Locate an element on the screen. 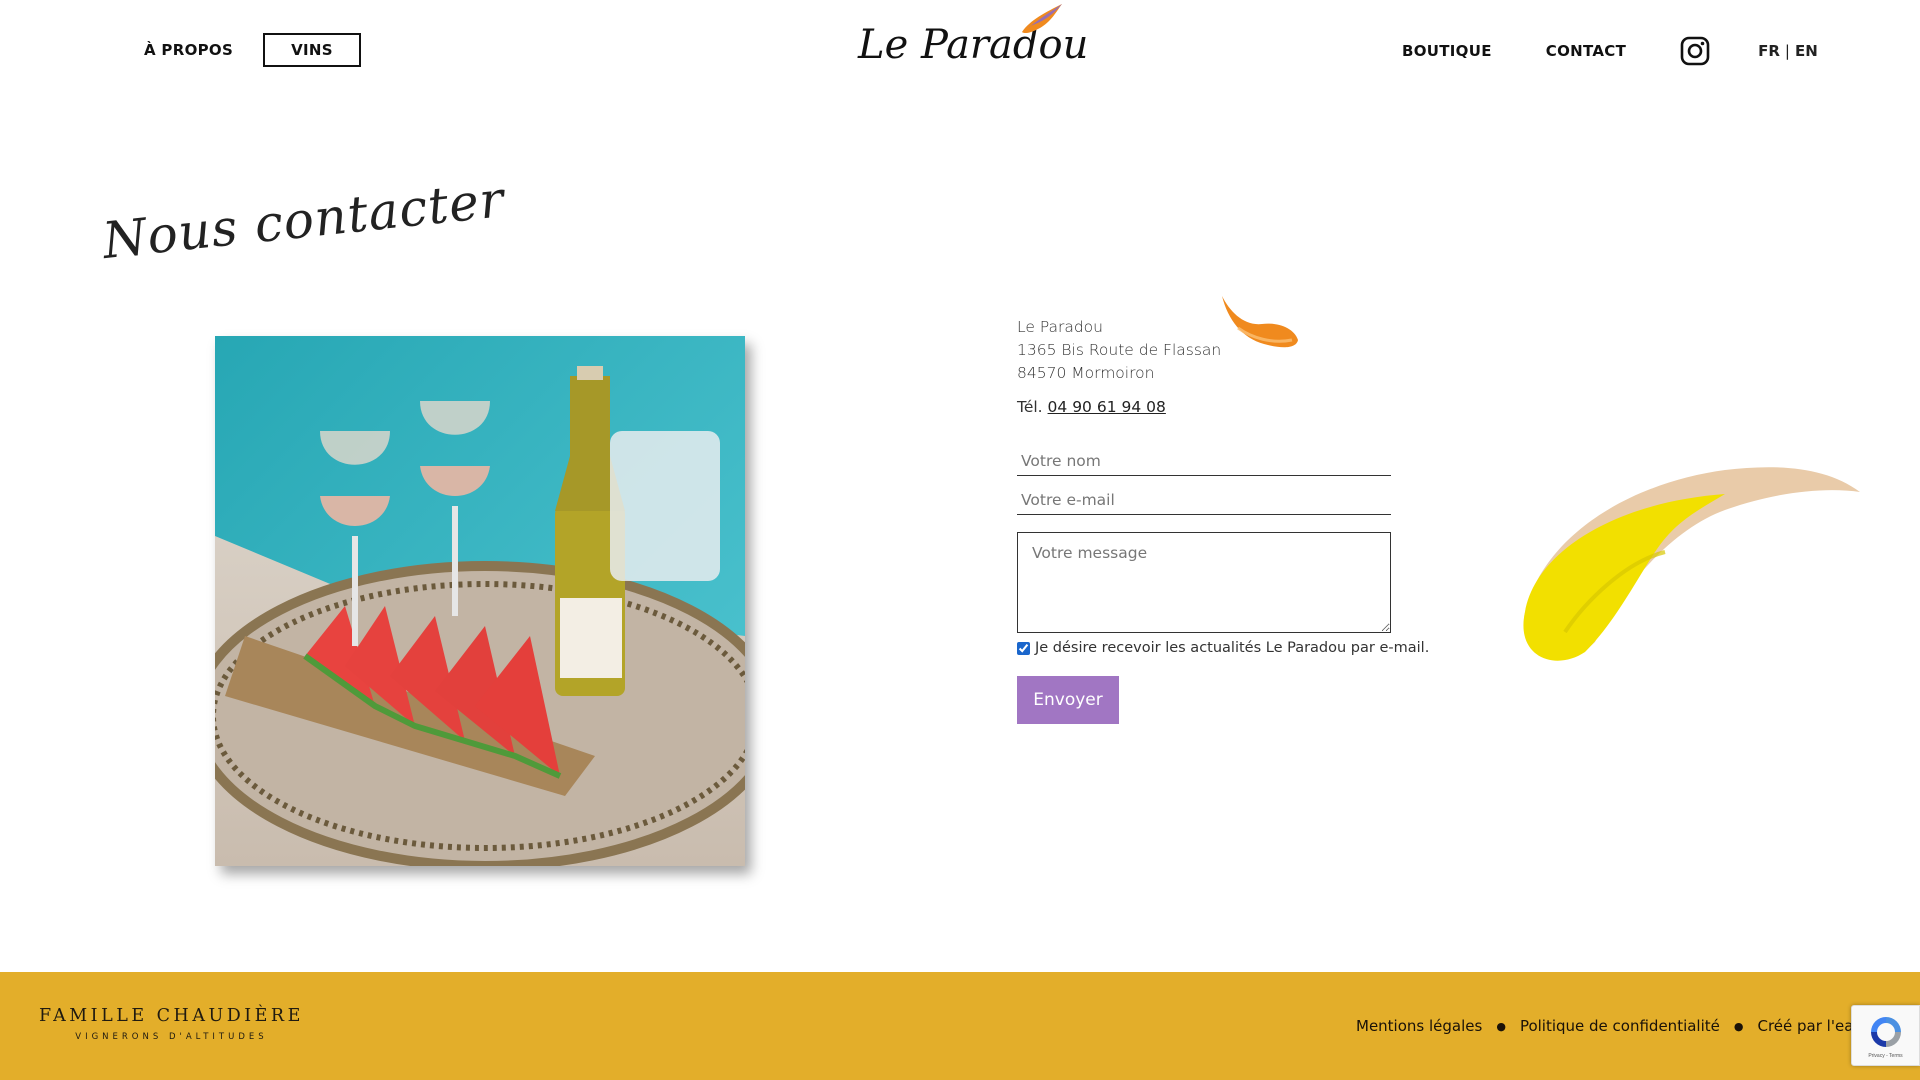  page-title: Nous contacter is located at coordinates (303, 220).